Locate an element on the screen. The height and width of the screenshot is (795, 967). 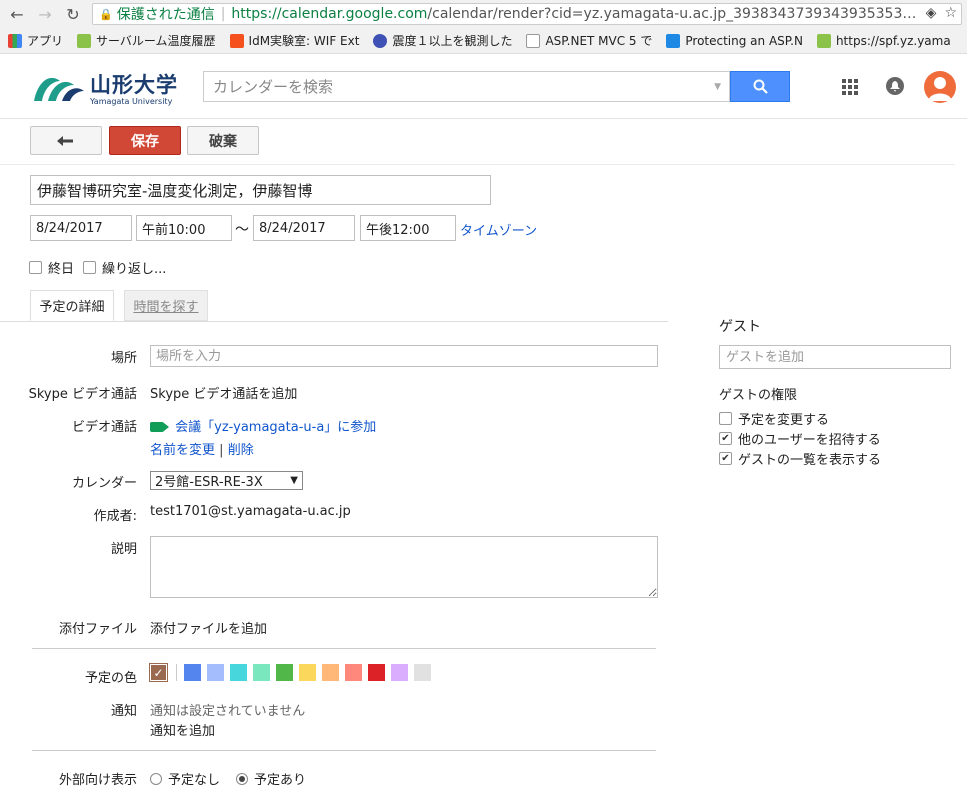
back-button is located at coordinates (66, 140).